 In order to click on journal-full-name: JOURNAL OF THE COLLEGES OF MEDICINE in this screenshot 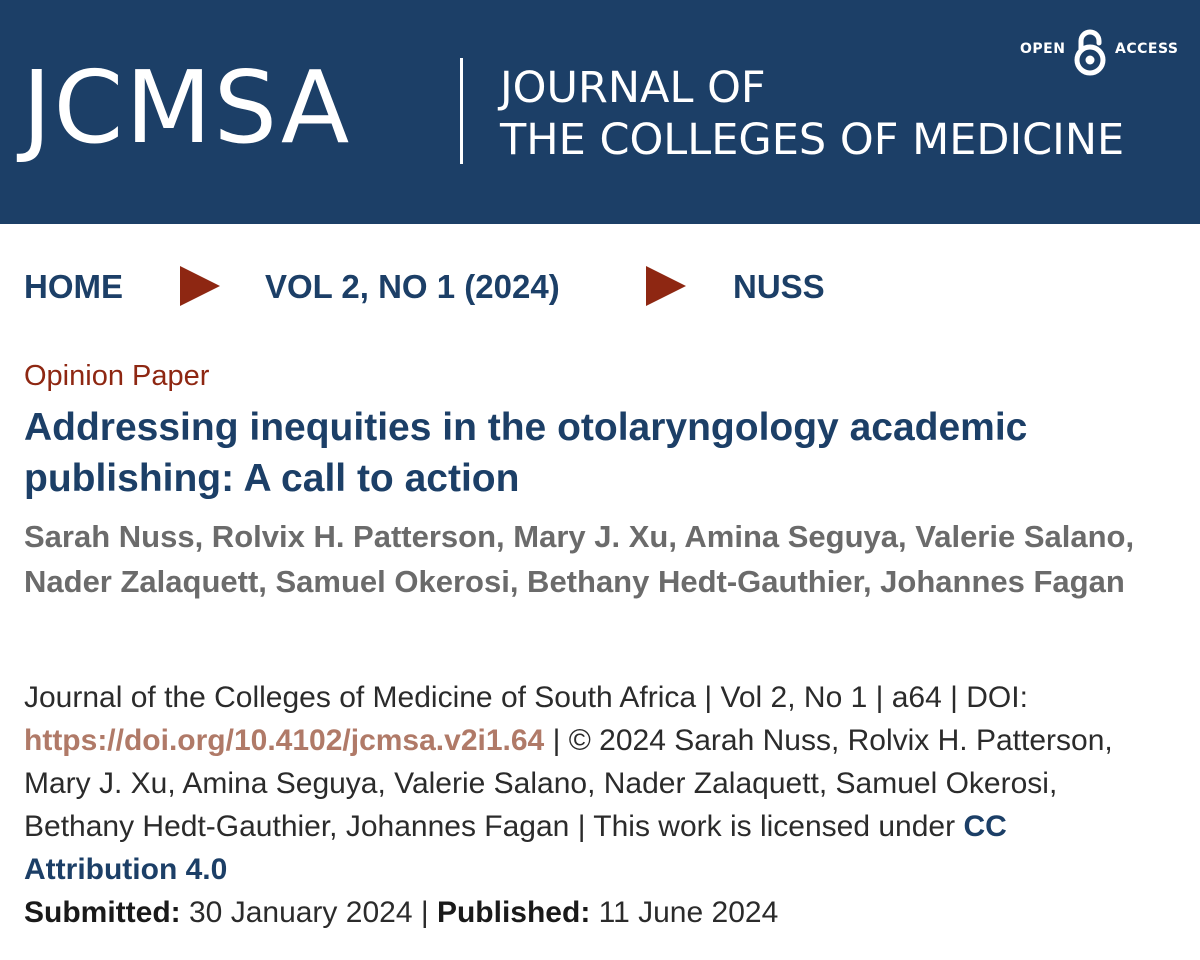, I will do `click(812, 114)`.